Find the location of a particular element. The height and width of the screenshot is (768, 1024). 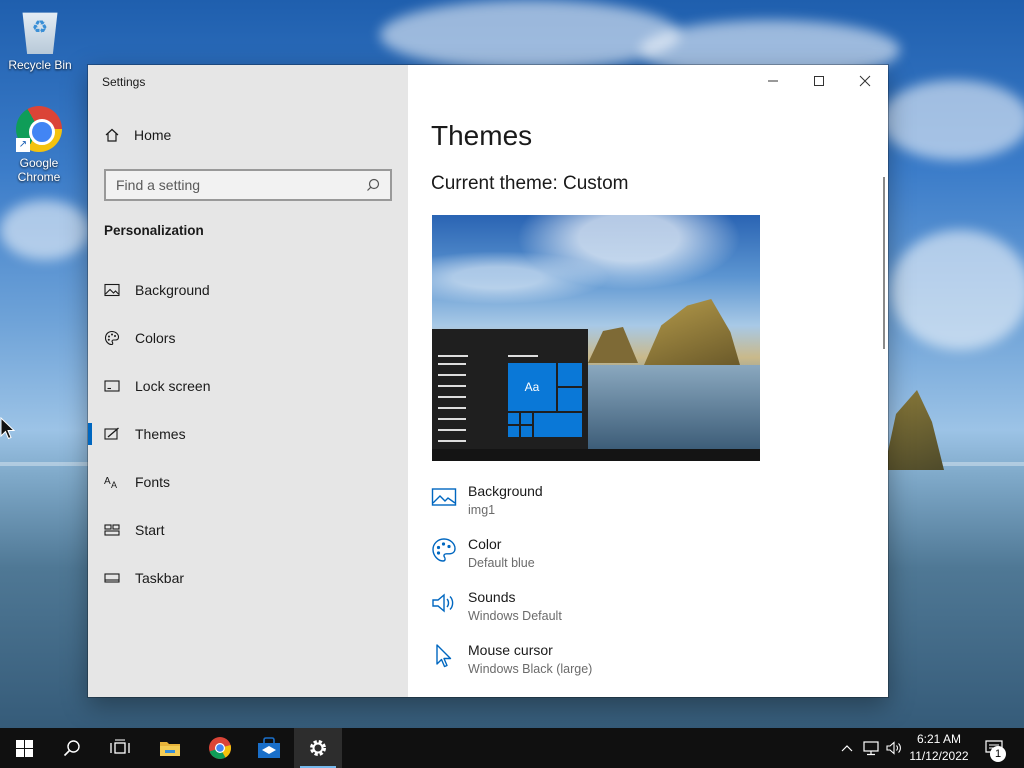

sidebar-item-label: Start is located at coordinates (150, 530).